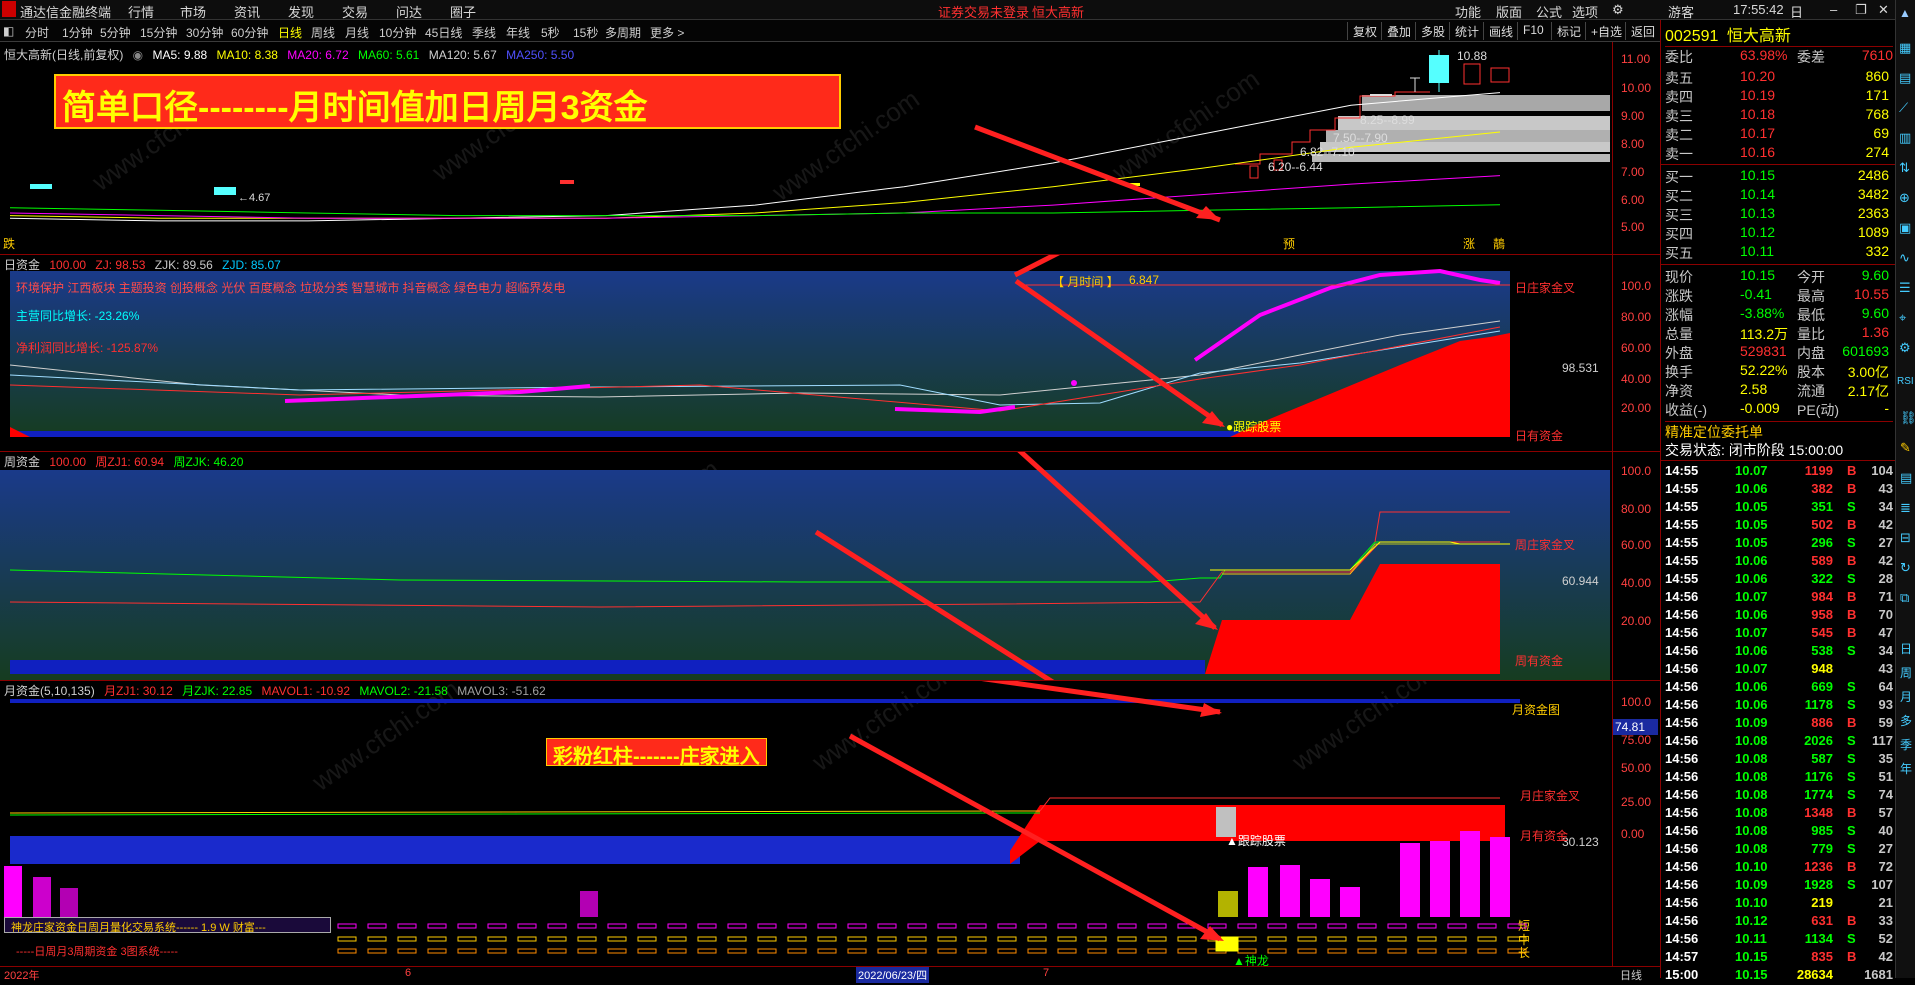 The height and width of the screenshot is (985, 1915). What do you see at coordinates (97, 952) in the screenshot?
I see `system-label-2: -----日周月3周期资金 3图系统-----` at bounding box center [97, 952].